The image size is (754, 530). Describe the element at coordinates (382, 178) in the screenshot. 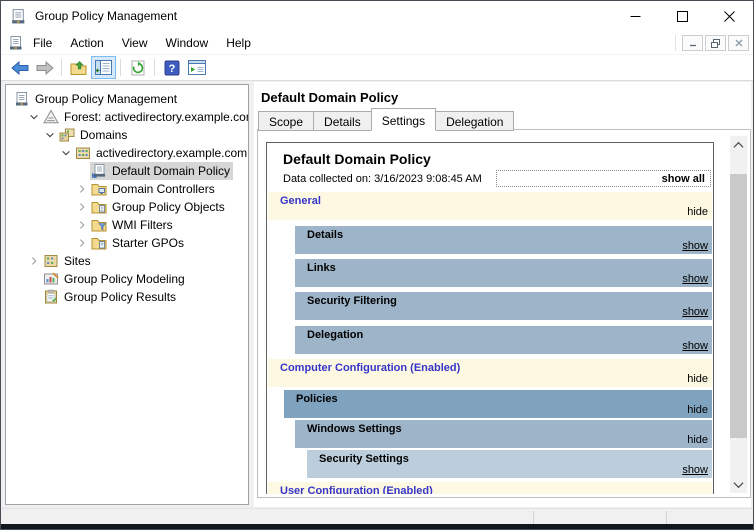

I see `data-collected-text: Data collected on: 3/16/2023 9:08:45 AM` at that location.